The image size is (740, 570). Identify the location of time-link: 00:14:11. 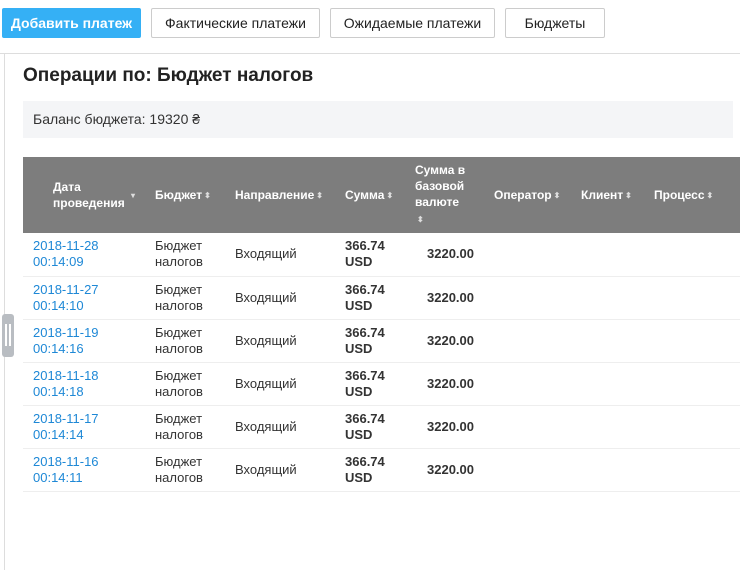
(58, 477).